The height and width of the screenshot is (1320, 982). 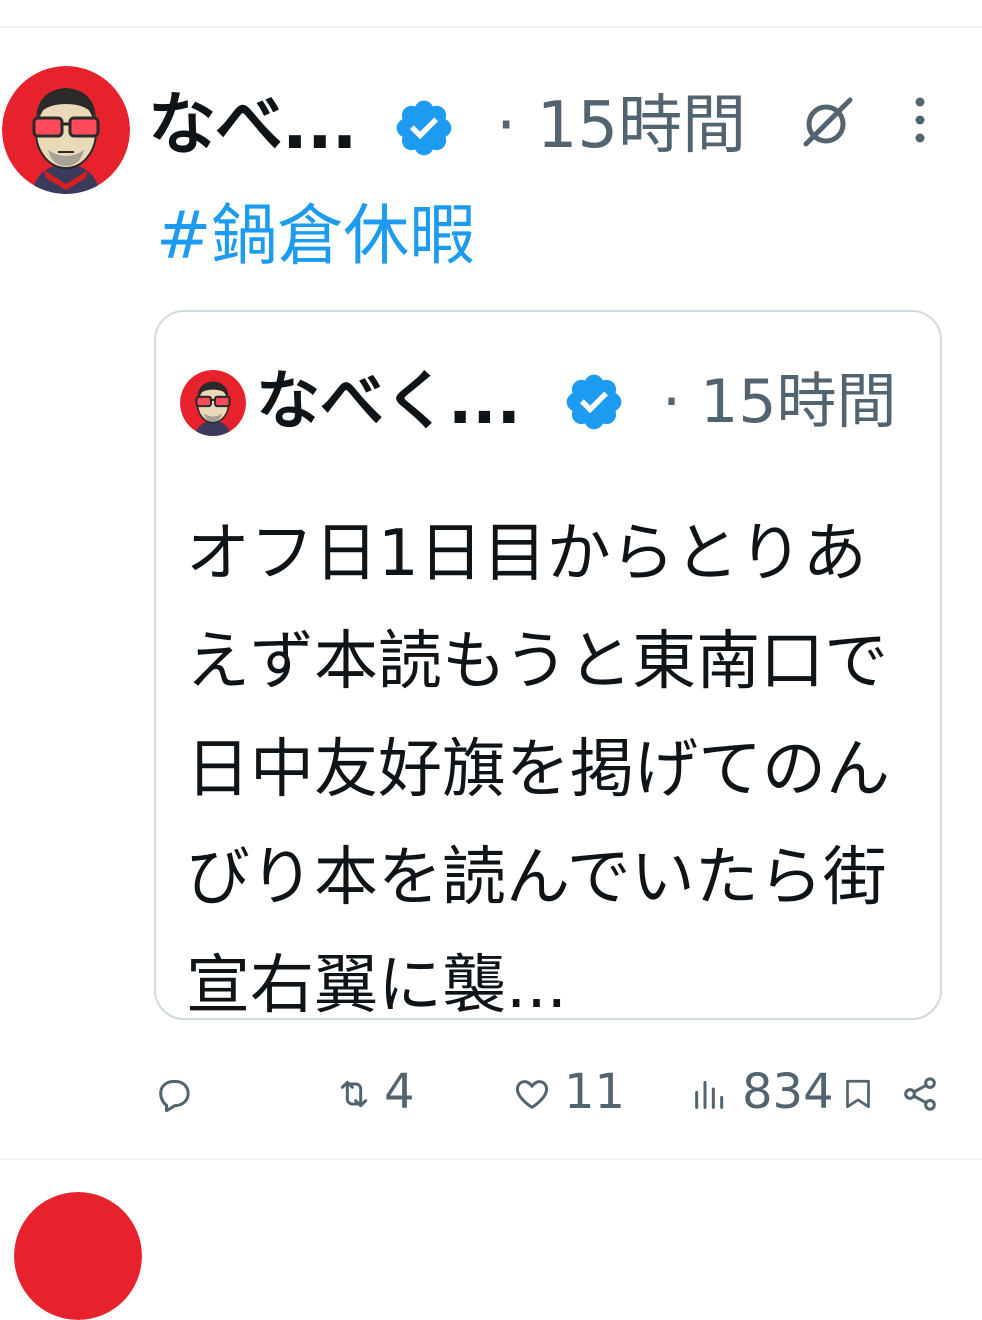 What do you see at coordinates (213, 403) in the screenshot?
I see `quoted-author-avatar` at bounding box center [213, 403].